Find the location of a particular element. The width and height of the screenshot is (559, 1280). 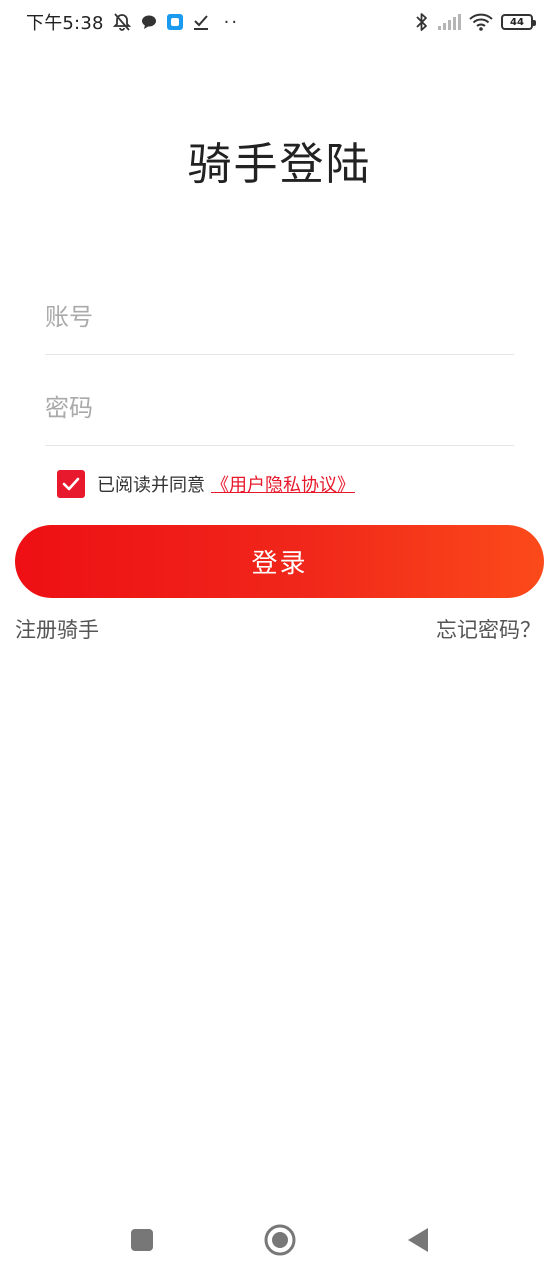

page-title: 骑手登陆 is located at coordinates (279, 164).